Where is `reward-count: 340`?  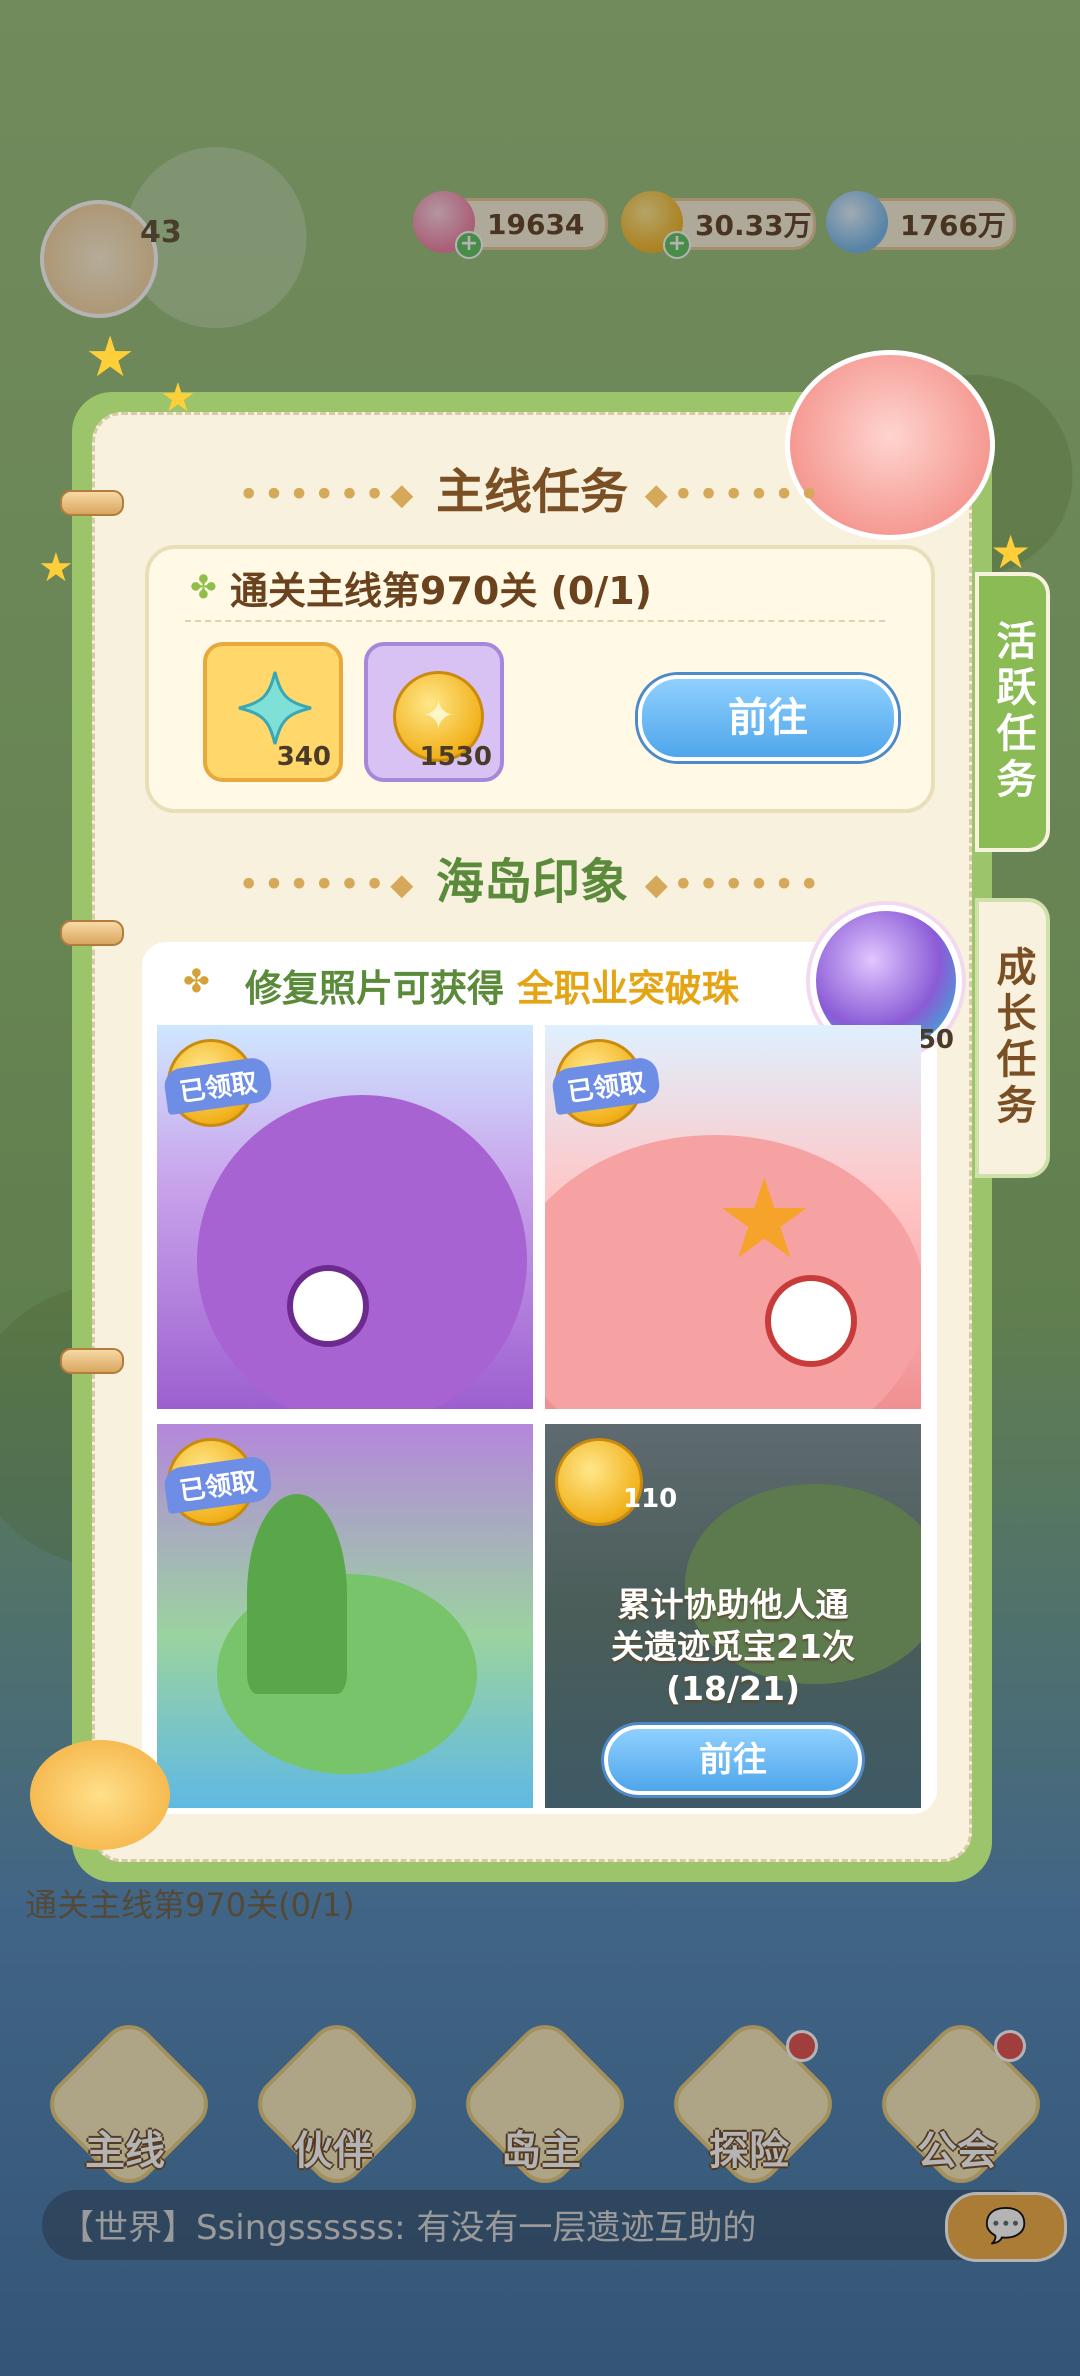 reward-count: 340 is located at coordinates (303, 757).